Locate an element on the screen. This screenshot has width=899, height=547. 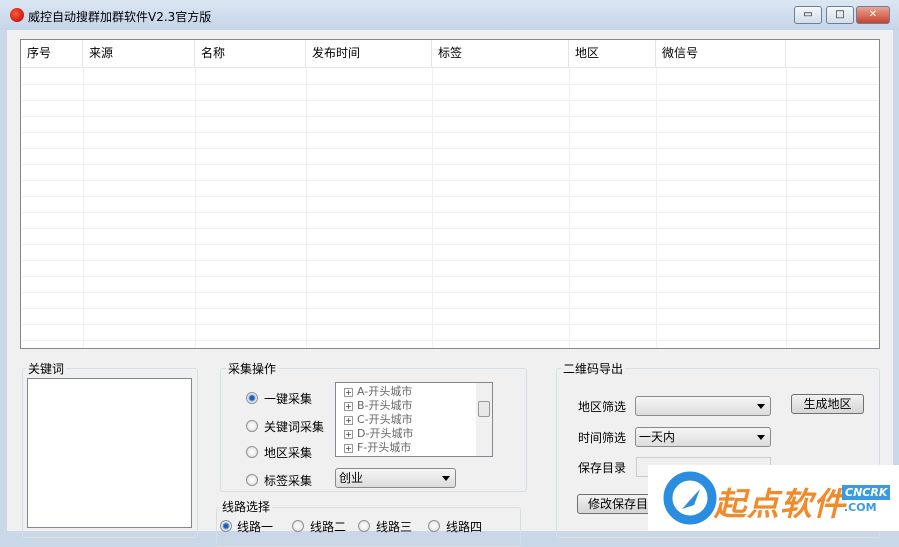
column-header: 地区 is located at coordinates (612, 54).